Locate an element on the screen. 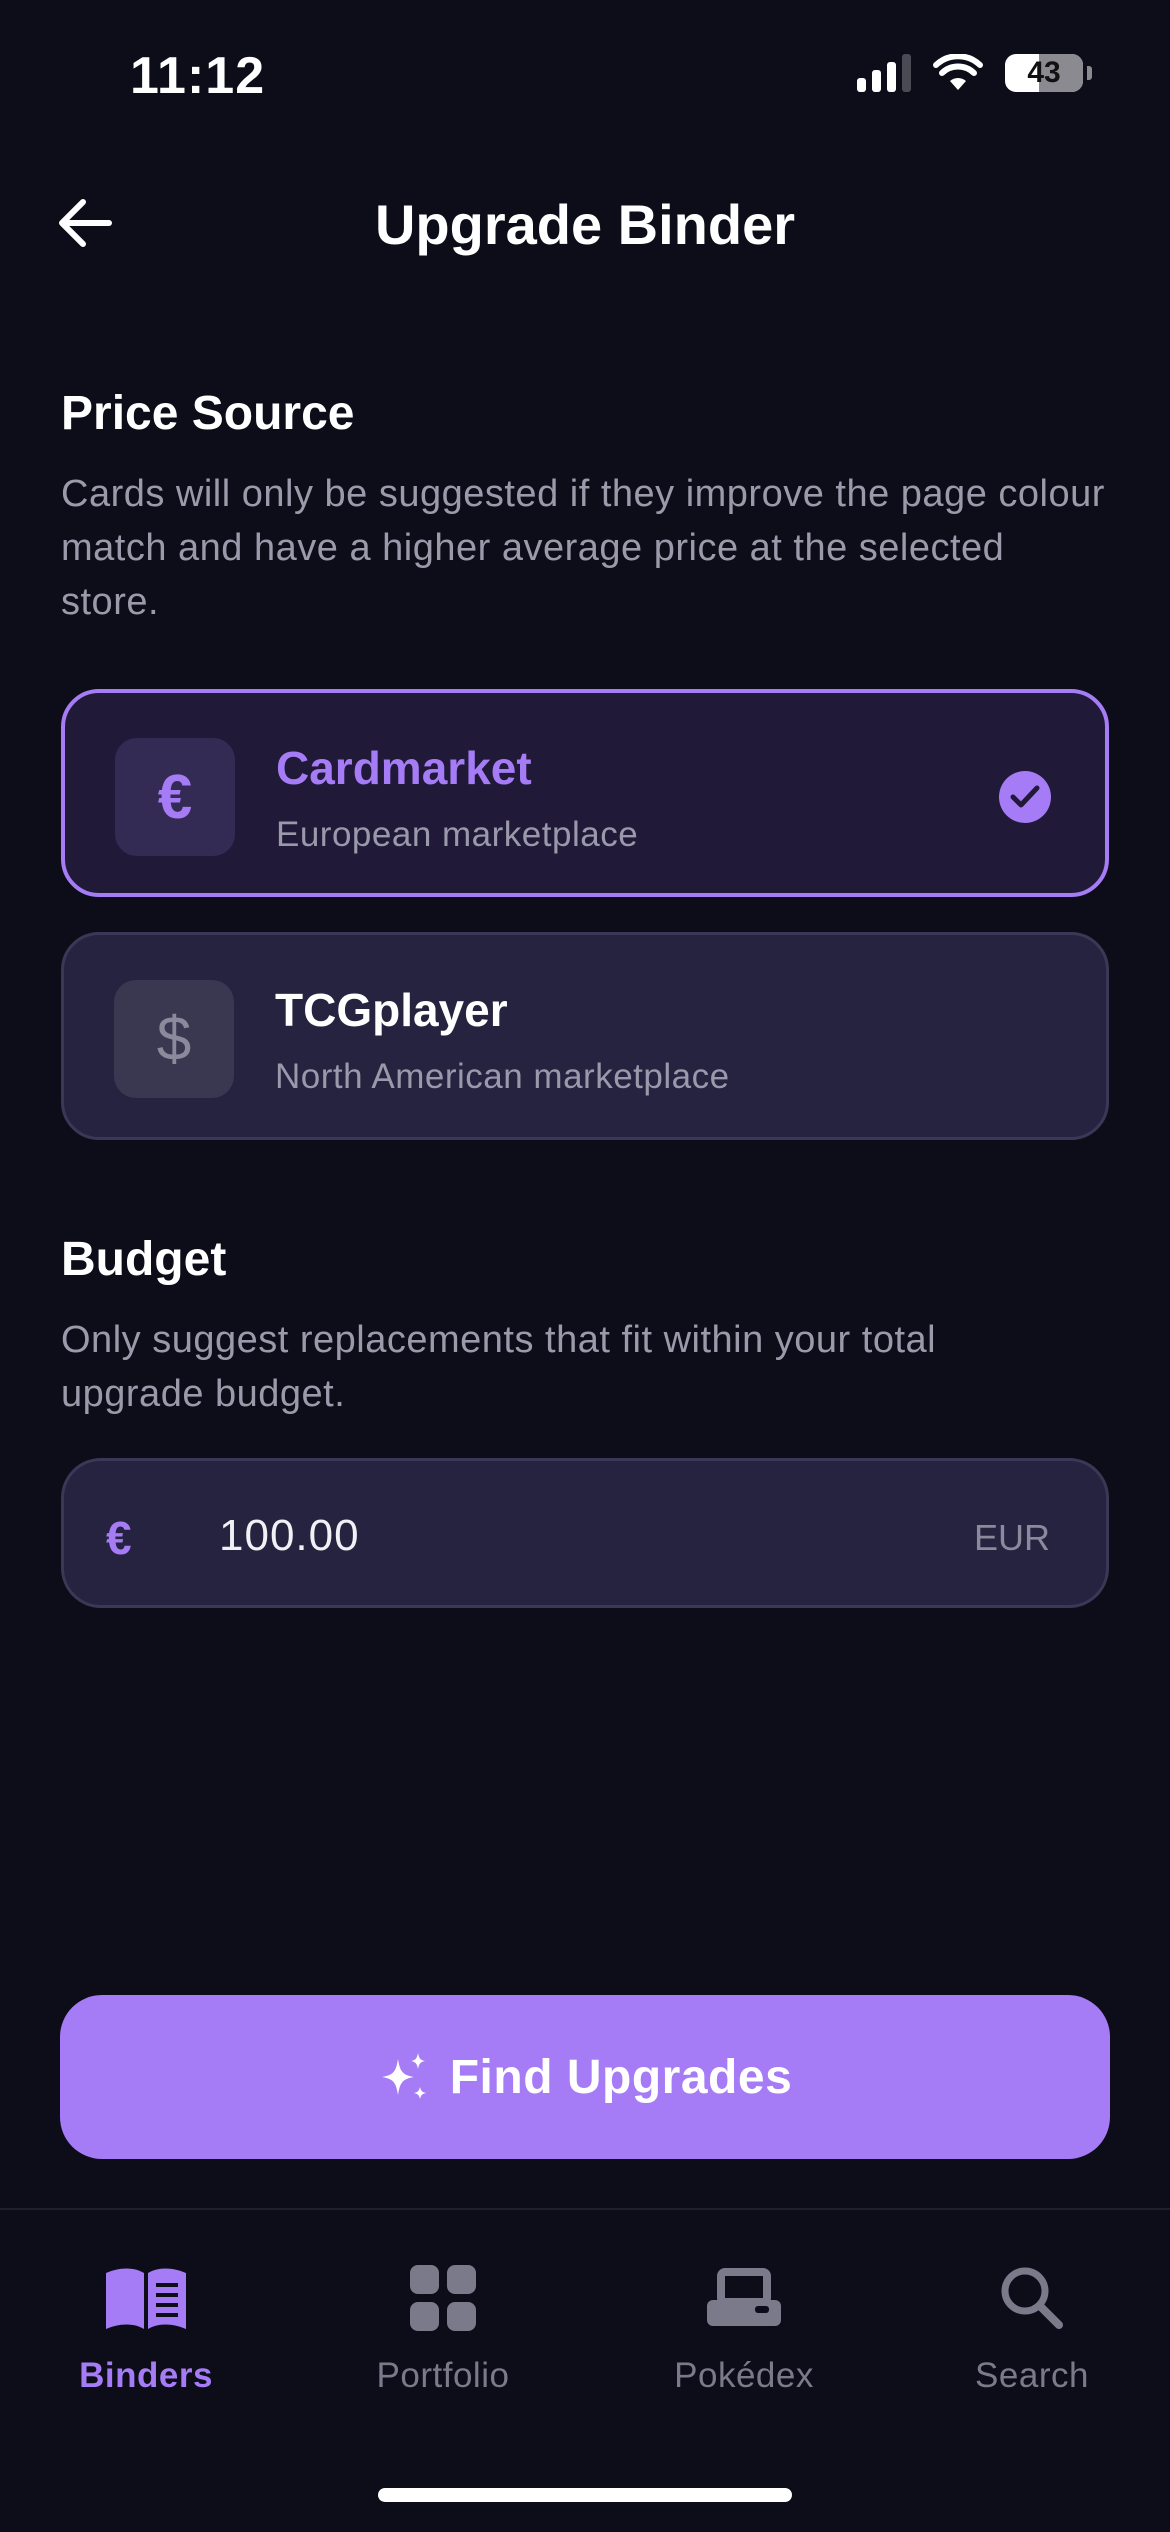 This screenshot has width=1170, height=2532. book-icon is located at coordinates (146, 2298).